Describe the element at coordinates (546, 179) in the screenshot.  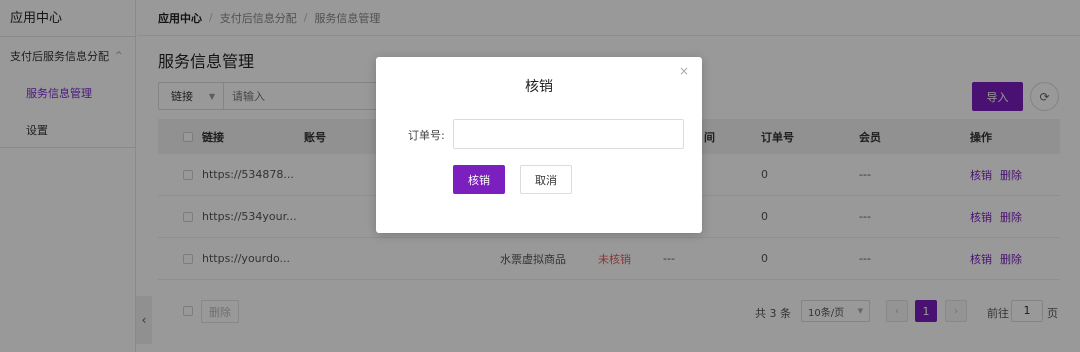
I see `cancel-button: 取消` at that location.